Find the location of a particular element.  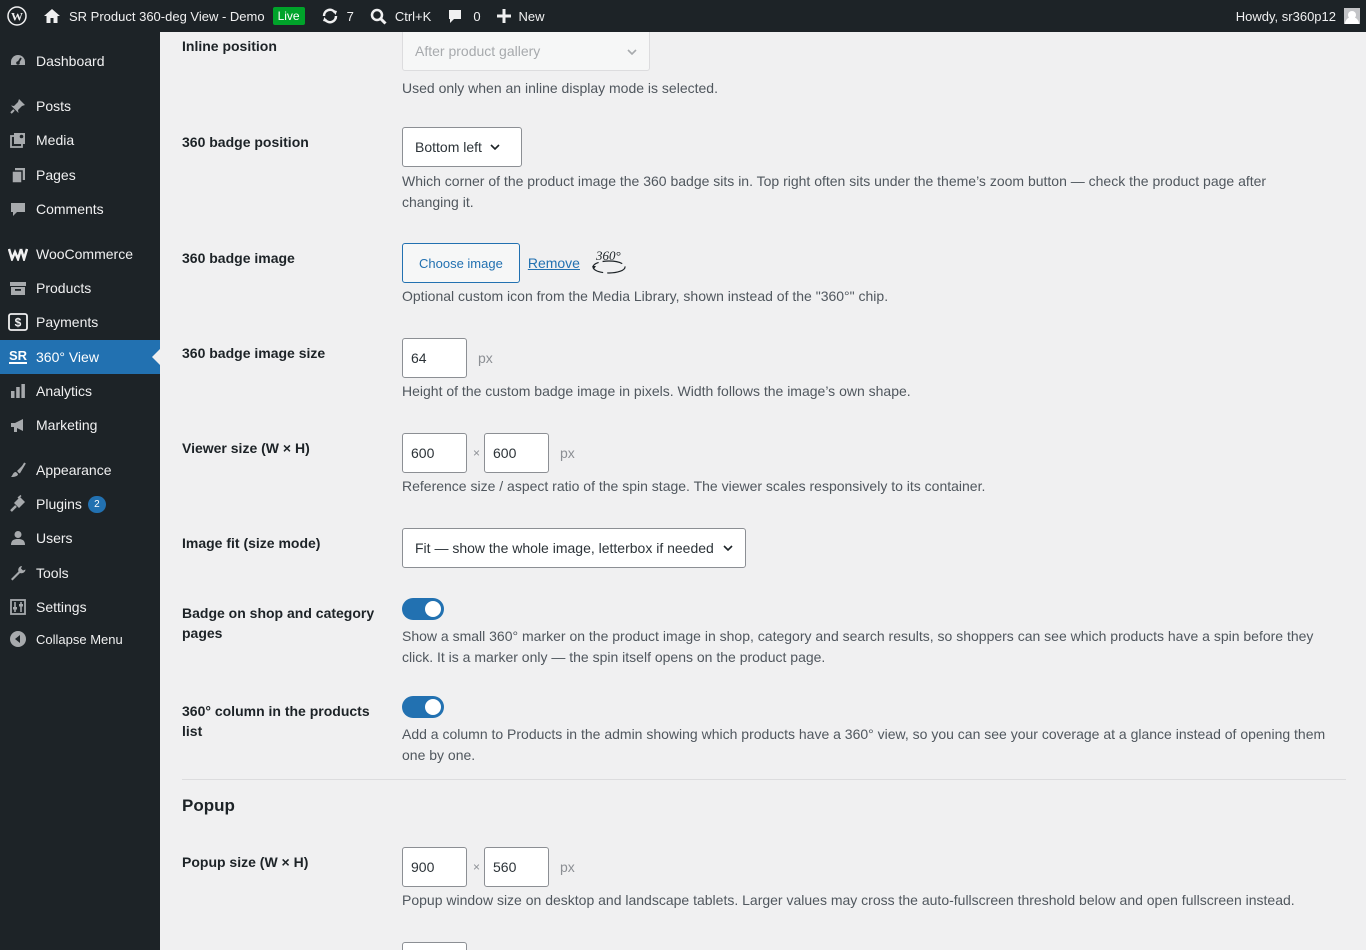

collapse-menu-button: Collapse Menu is located at coordinates (80, 639).